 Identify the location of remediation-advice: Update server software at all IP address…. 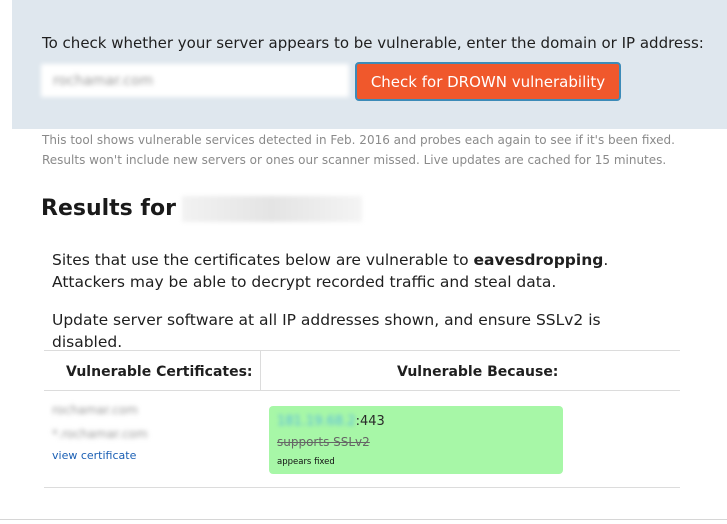
(326, 331).